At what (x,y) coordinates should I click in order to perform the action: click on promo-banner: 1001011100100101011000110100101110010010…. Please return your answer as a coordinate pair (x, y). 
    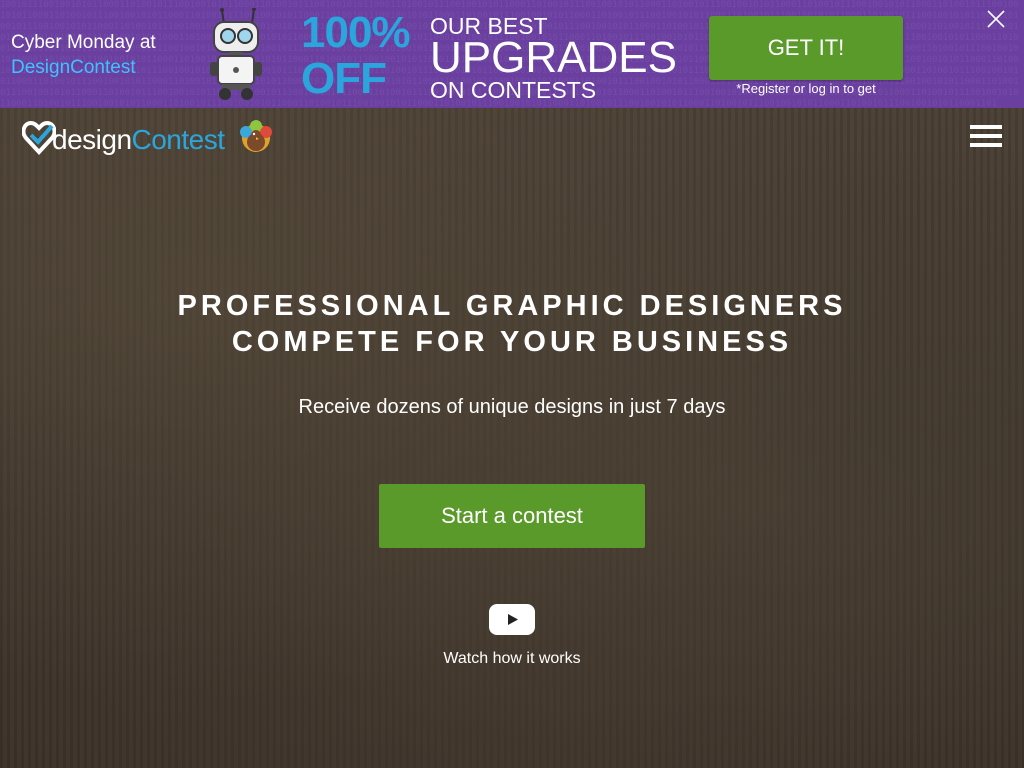
    Looking at the image, I should click on (512, 54).